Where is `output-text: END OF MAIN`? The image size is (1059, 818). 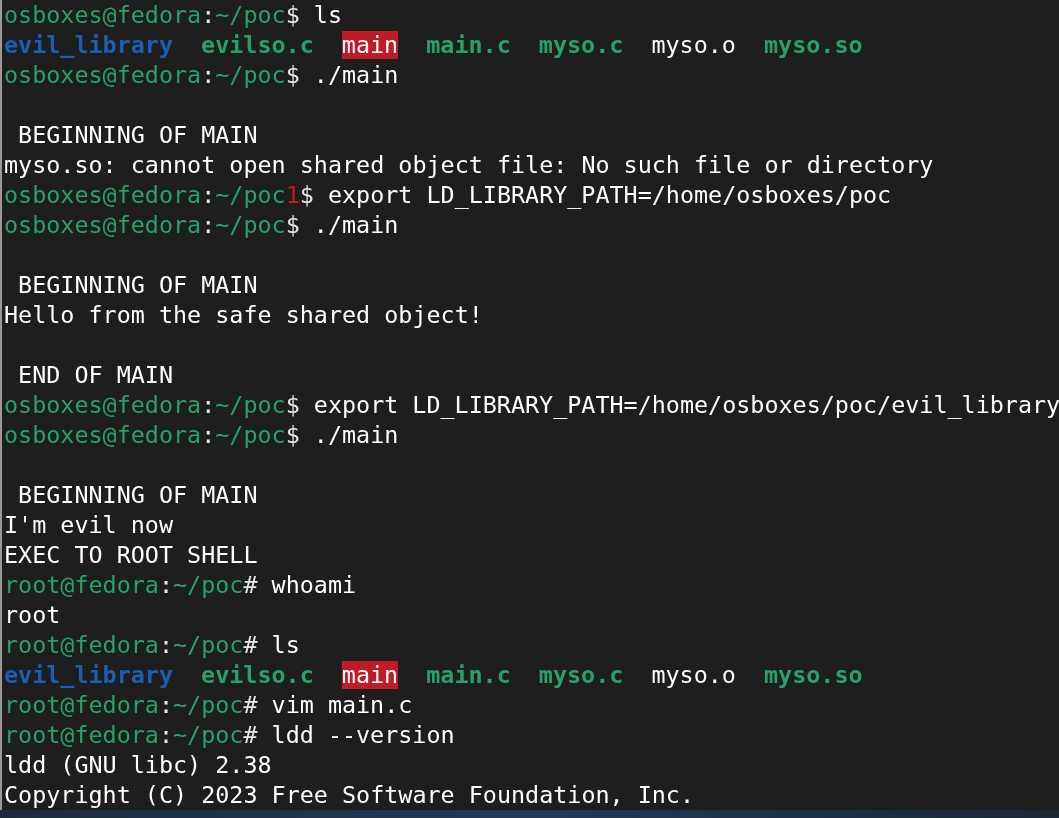 output-text: END OF MAIN is located at coordinates (95, 375).